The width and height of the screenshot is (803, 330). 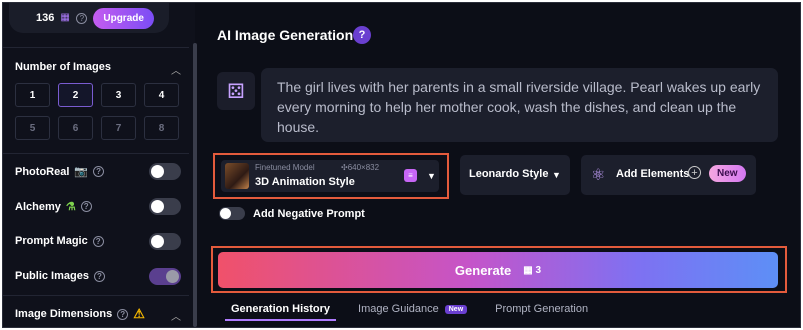 I want to click on generate-cost-value: 3, so click(x=538, y=270).